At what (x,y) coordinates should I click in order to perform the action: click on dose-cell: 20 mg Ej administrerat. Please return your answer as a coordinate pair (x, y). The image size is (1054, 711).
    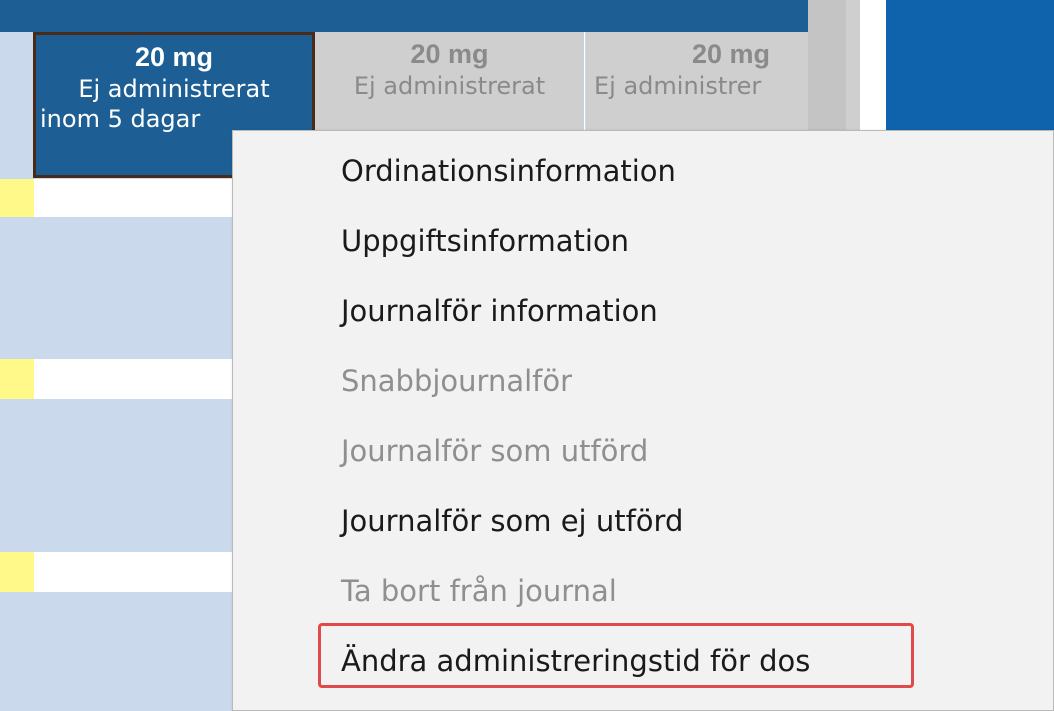
    Looking at the image, I should click on (450, 84).